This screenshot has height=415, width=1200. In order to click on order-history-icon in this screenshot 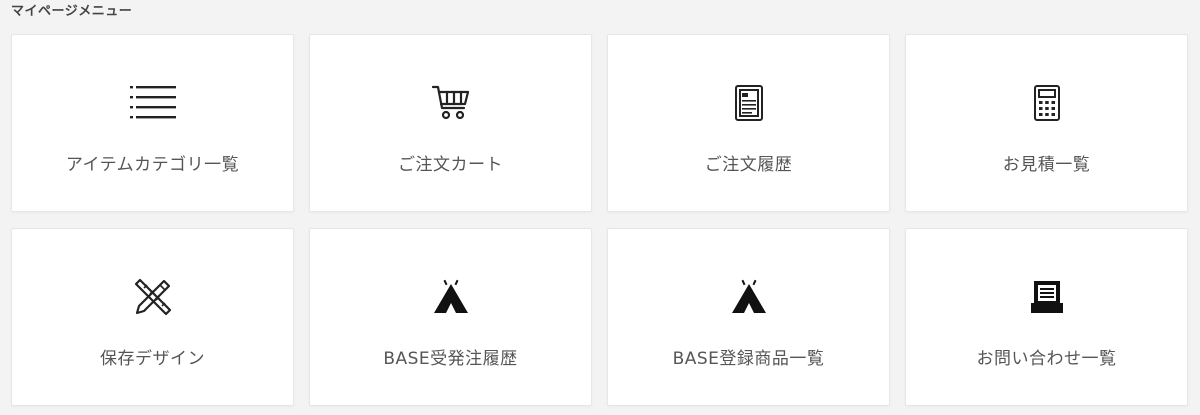, I will do `click(748, 103)`.